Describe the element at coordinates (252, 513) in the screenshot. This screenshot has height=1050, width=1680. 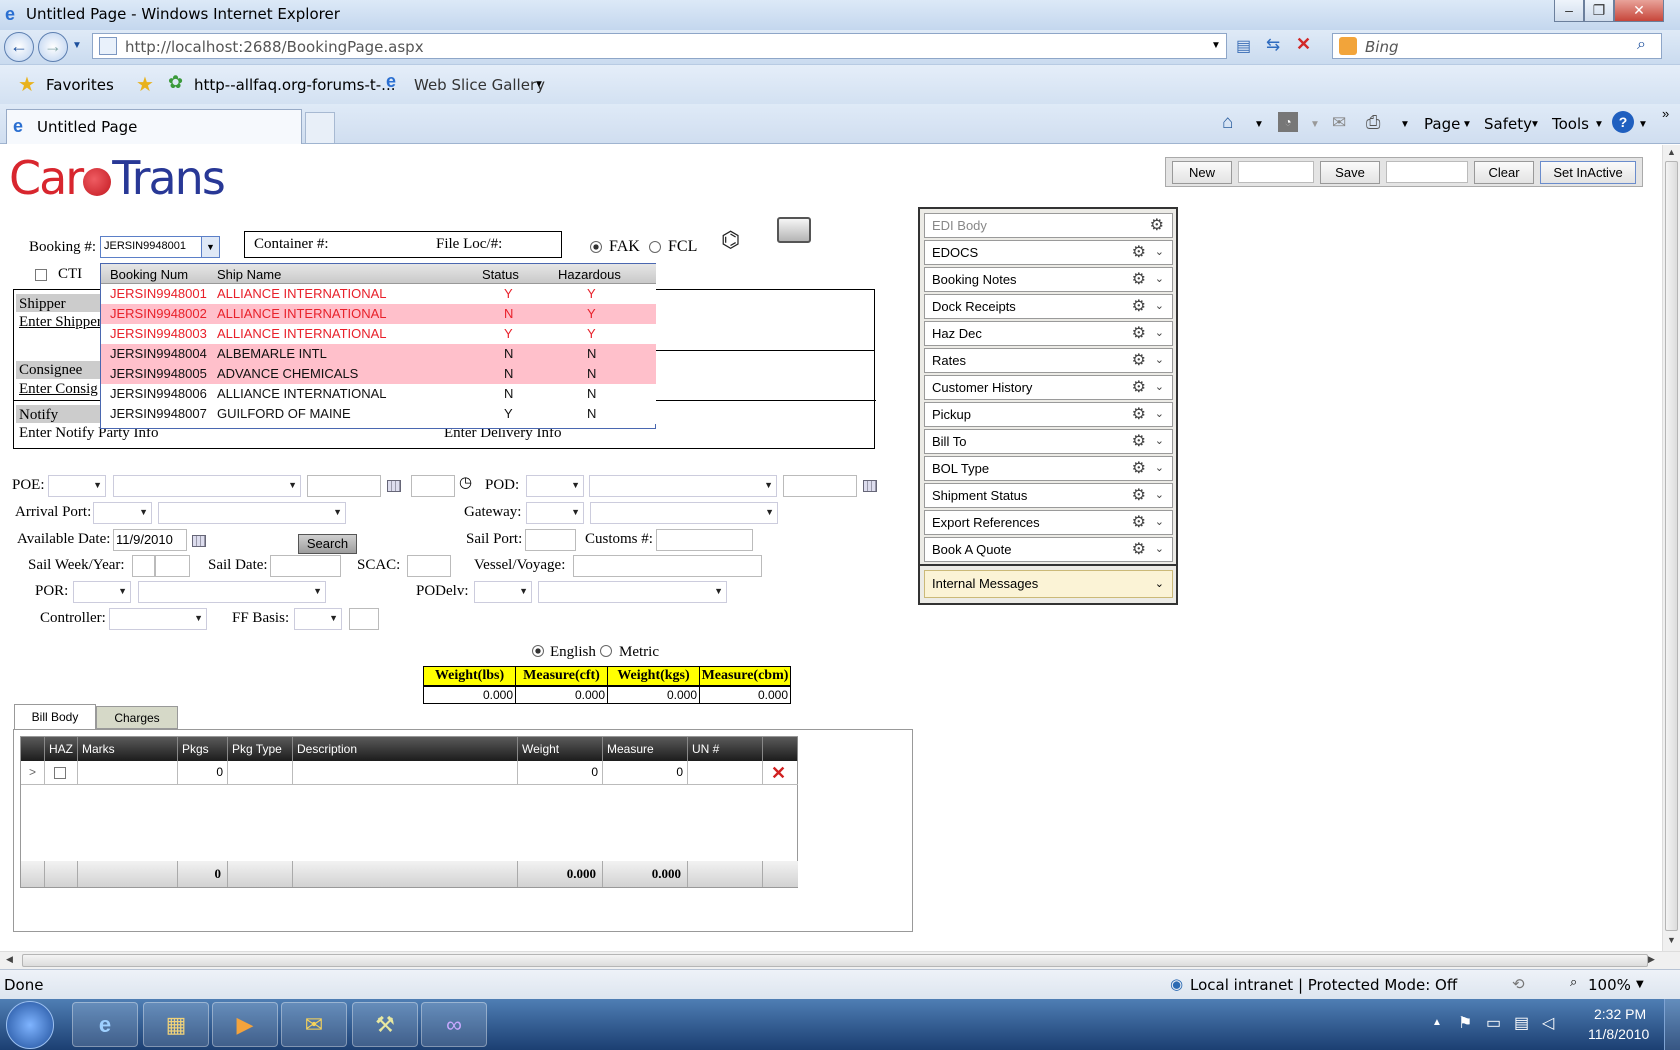
I see `arrival-port-name-select: ▼` at that location.